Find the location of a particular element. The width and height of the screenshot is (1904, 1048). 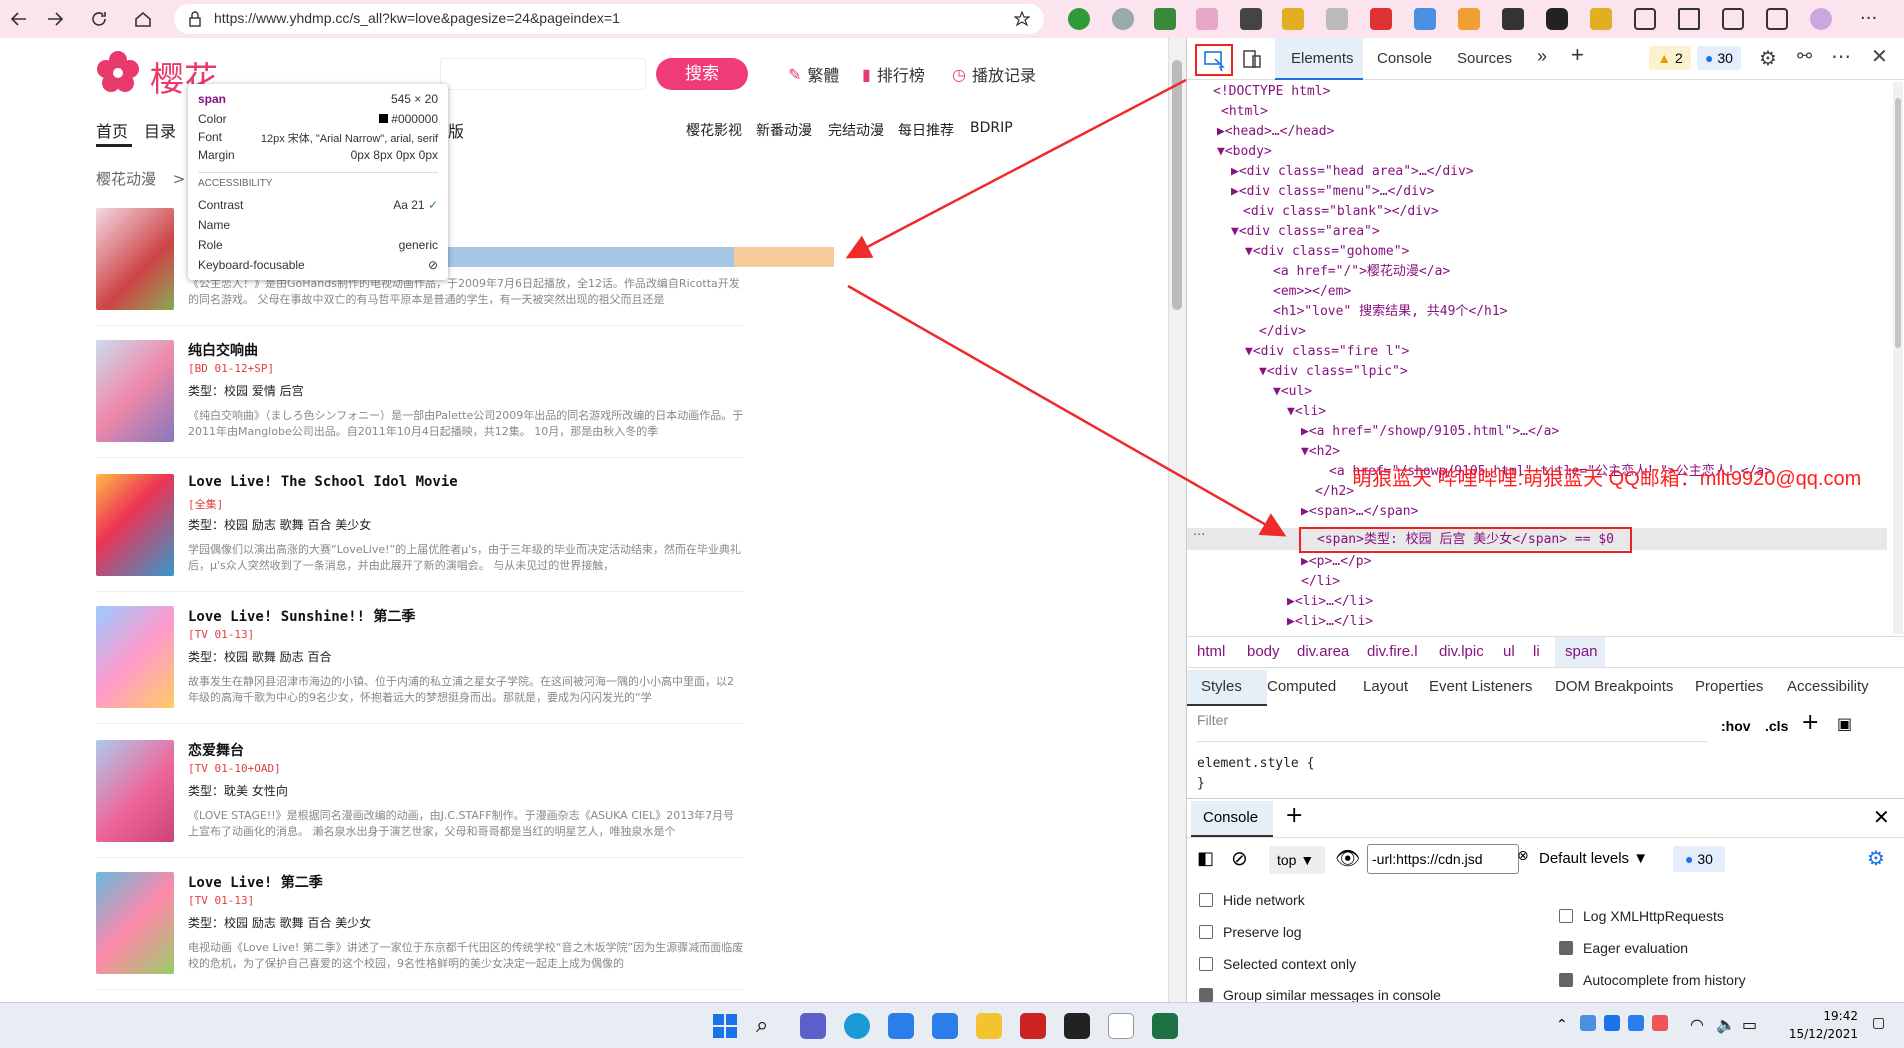

arrow-to-page is located at coordinates (1016, 168).